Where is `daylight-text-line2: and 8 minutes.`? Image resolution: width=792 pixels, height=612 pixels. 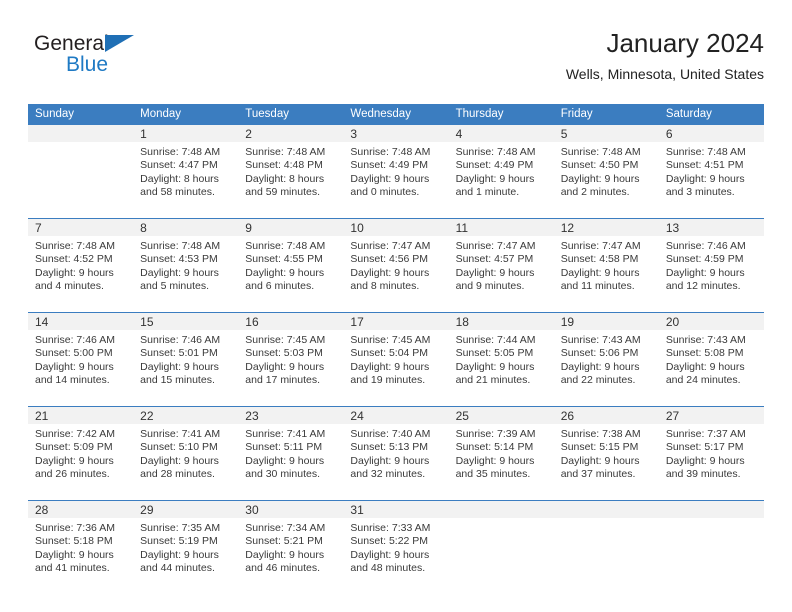 daylight-text-line2: and 8 minutes. is located at coordinates (385, 286).